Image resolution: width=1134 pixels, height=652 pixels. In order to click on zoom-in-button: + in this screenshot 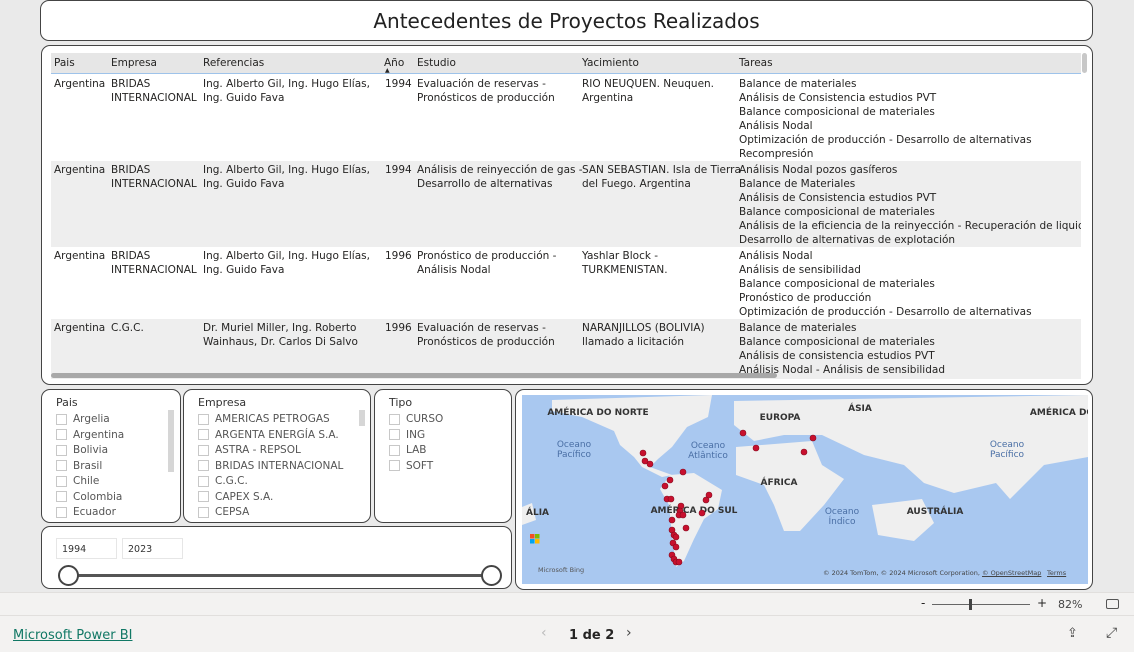, I will do `click(1042, 603)`.